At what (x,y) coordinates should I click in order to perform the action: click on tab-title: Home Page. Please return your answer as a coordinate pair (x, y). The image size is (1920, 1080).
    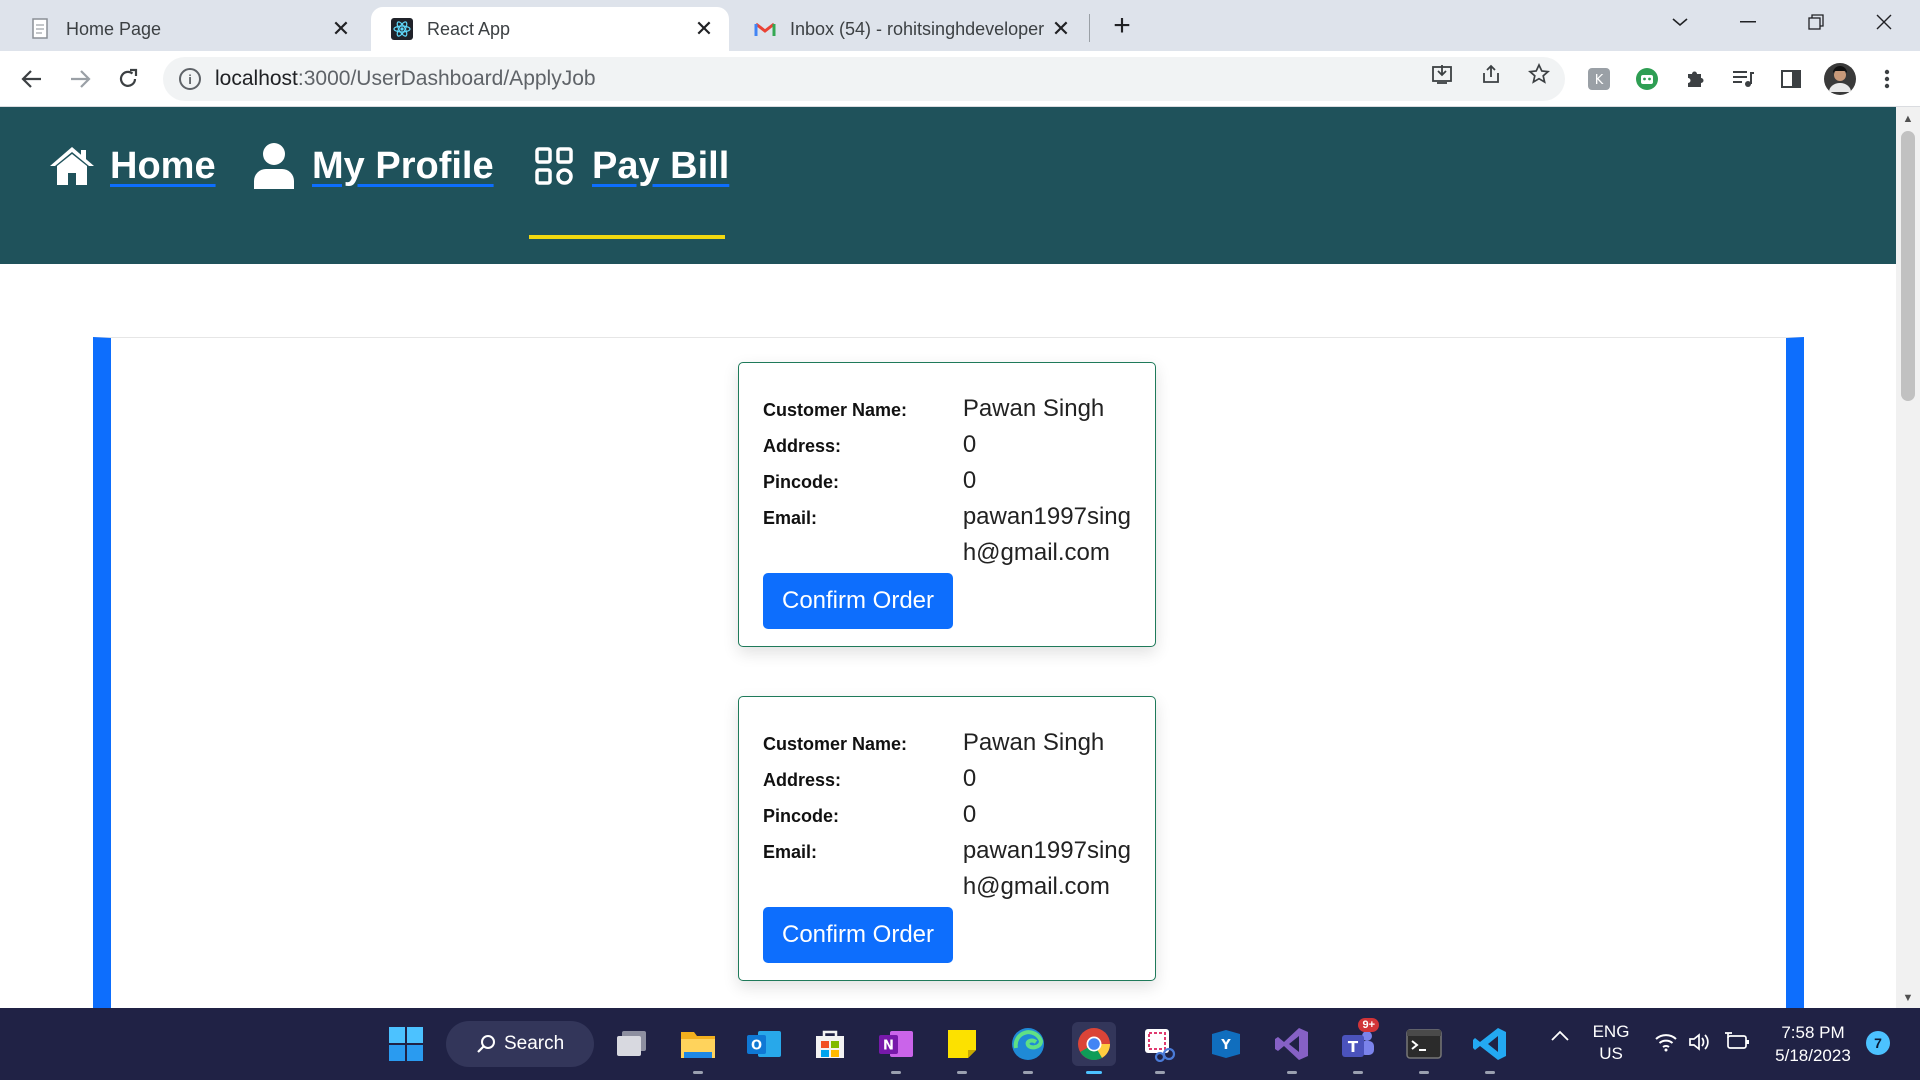
    Looking at the image, I should click on (114, 28).